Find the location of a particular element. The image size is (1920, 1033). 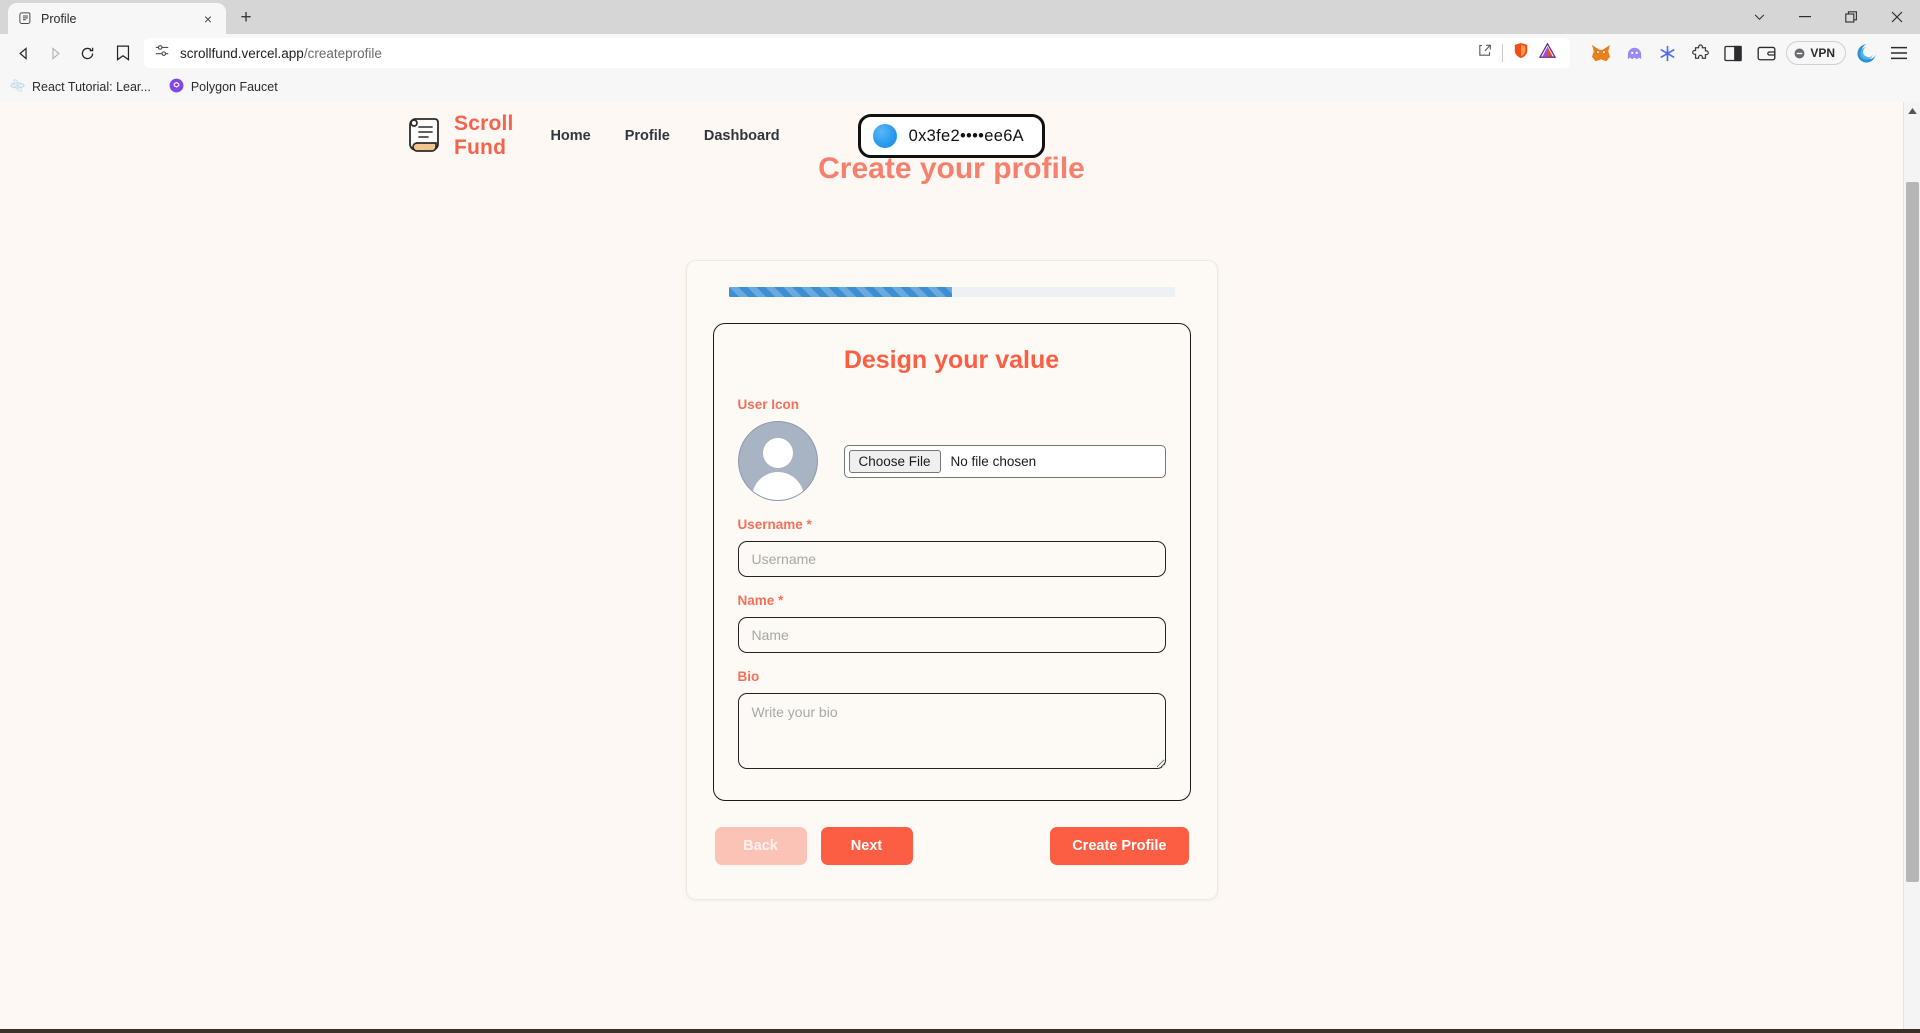

vpn-button: VPN is located at coordinates (1816, 53).